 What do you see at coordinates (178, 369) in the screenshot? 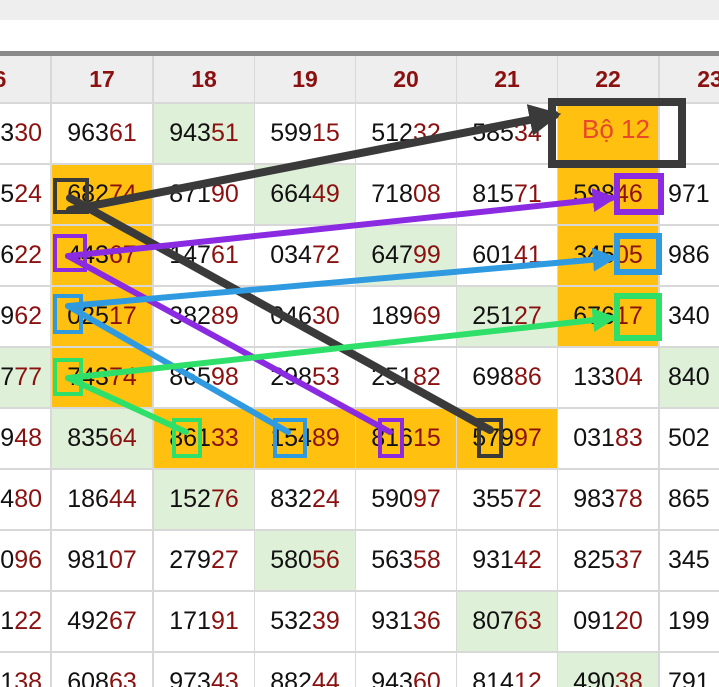
I see `blue-line` at bounding box center [178, 369].